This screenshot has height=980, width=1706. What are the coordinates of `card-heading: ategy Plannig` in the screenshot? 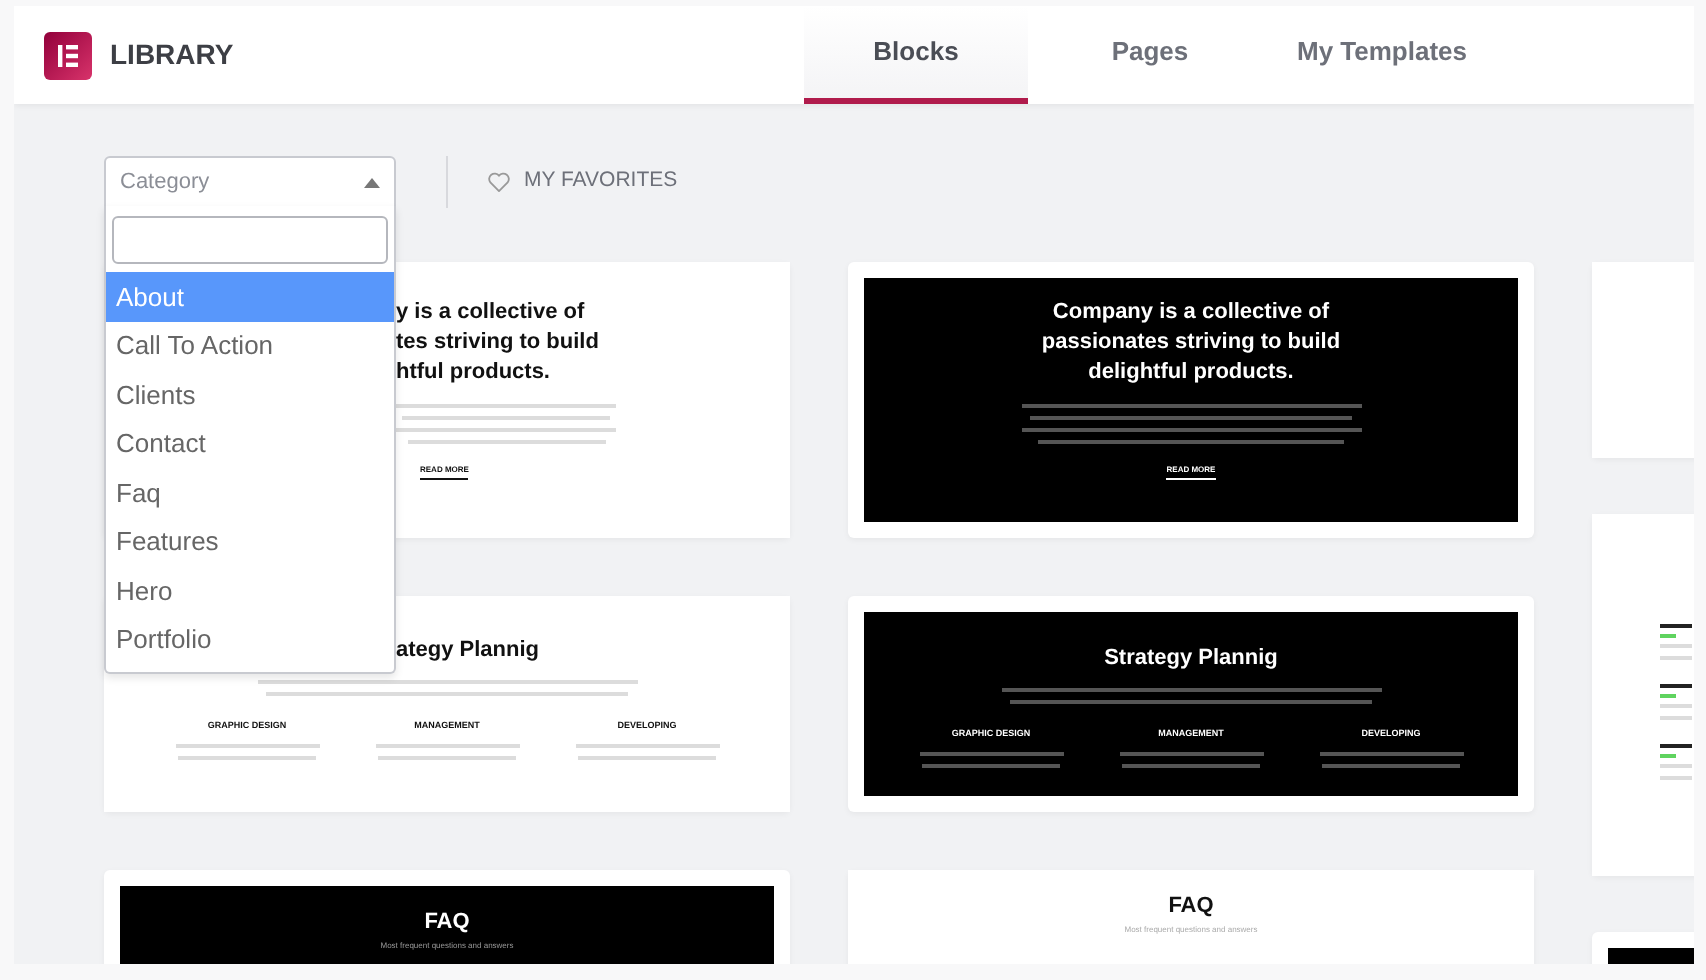 It's located at (468, 650).